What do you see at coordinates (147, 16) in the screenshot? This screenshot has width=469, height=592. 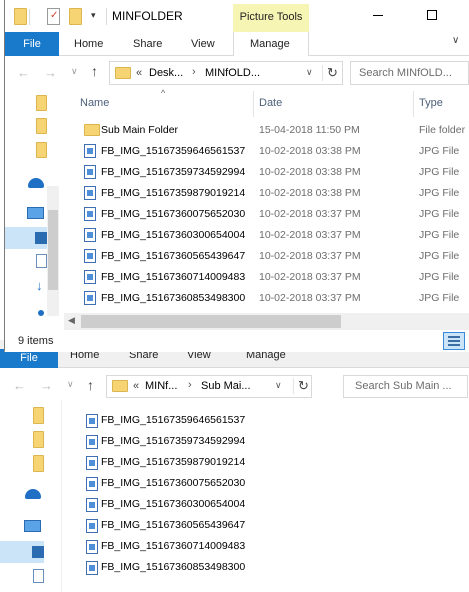 I see `window-title: MINFOLDER` at bounding box center [147, 16].